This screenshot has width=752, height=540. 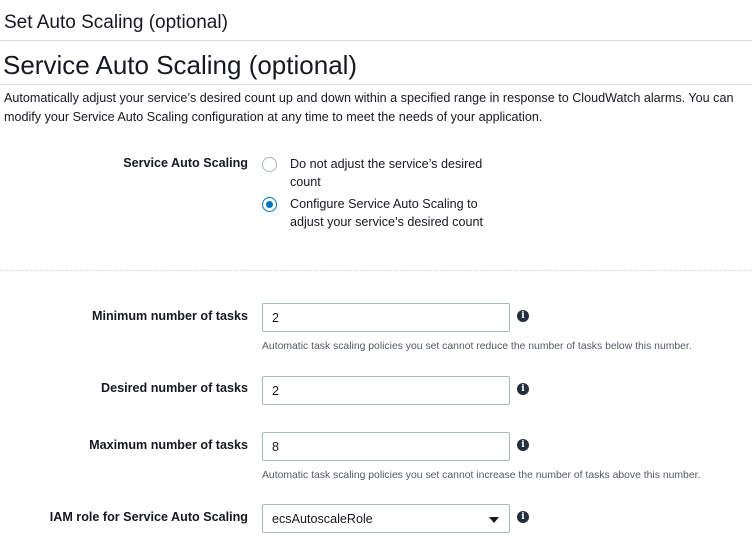 I want to click on iam-role-label: IAM role for Service Auto Scaling, so click(x=148, y=517).